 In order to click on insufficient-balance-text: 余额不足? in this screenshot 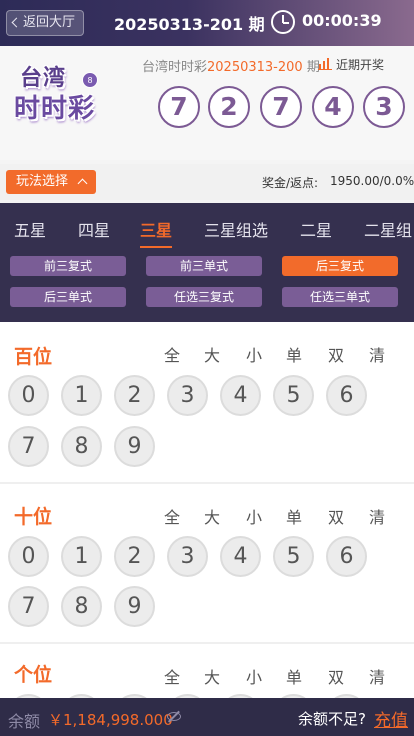, I will do `click(332, 719)`.